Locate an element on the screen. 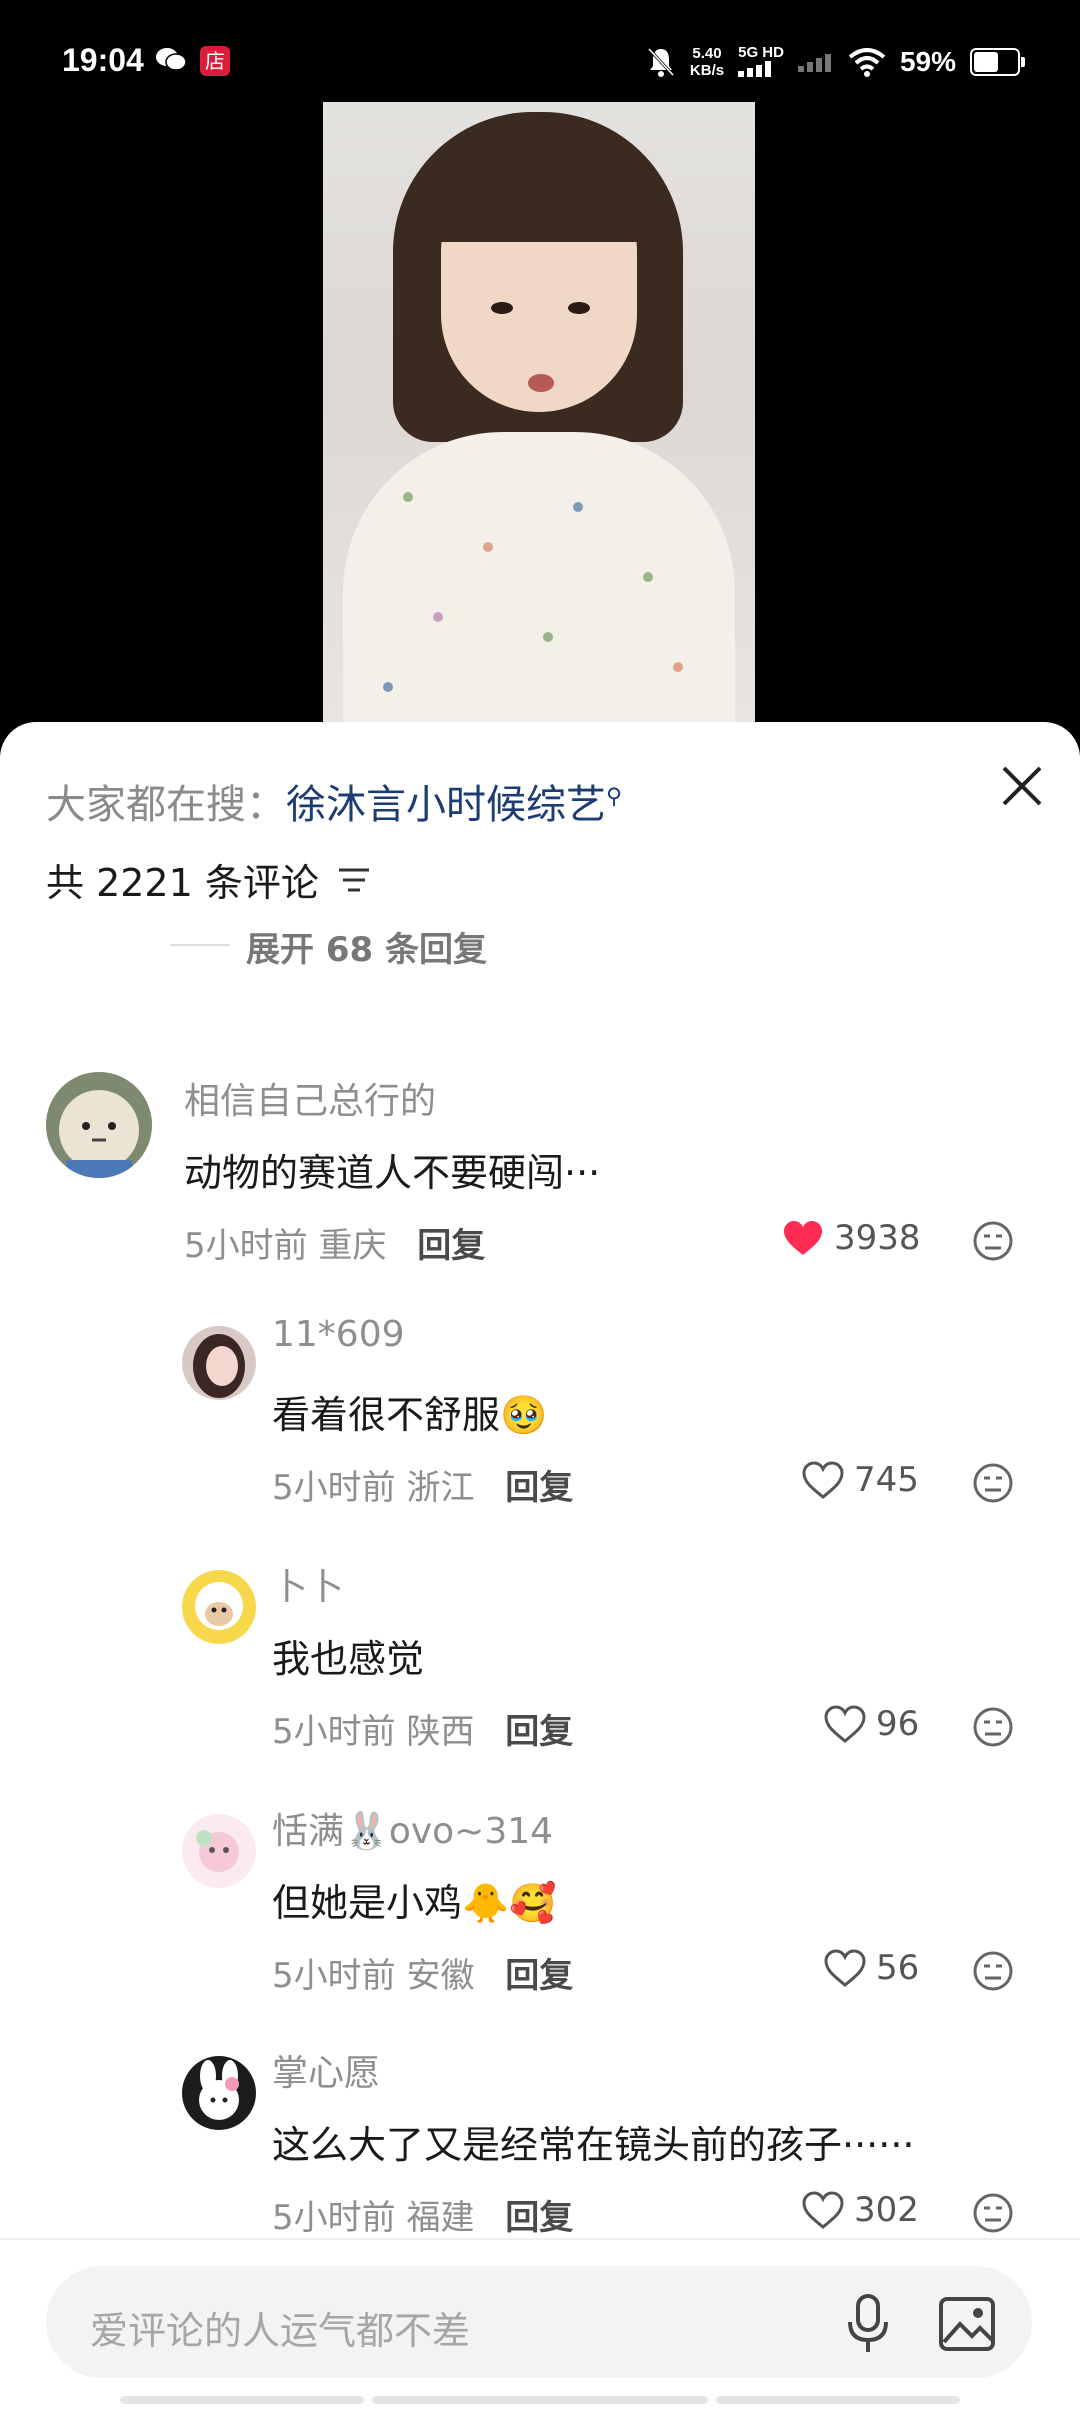 This screenshot has height=2410, width=1080. like-button: 745 is located at coordinates (860, 1480).